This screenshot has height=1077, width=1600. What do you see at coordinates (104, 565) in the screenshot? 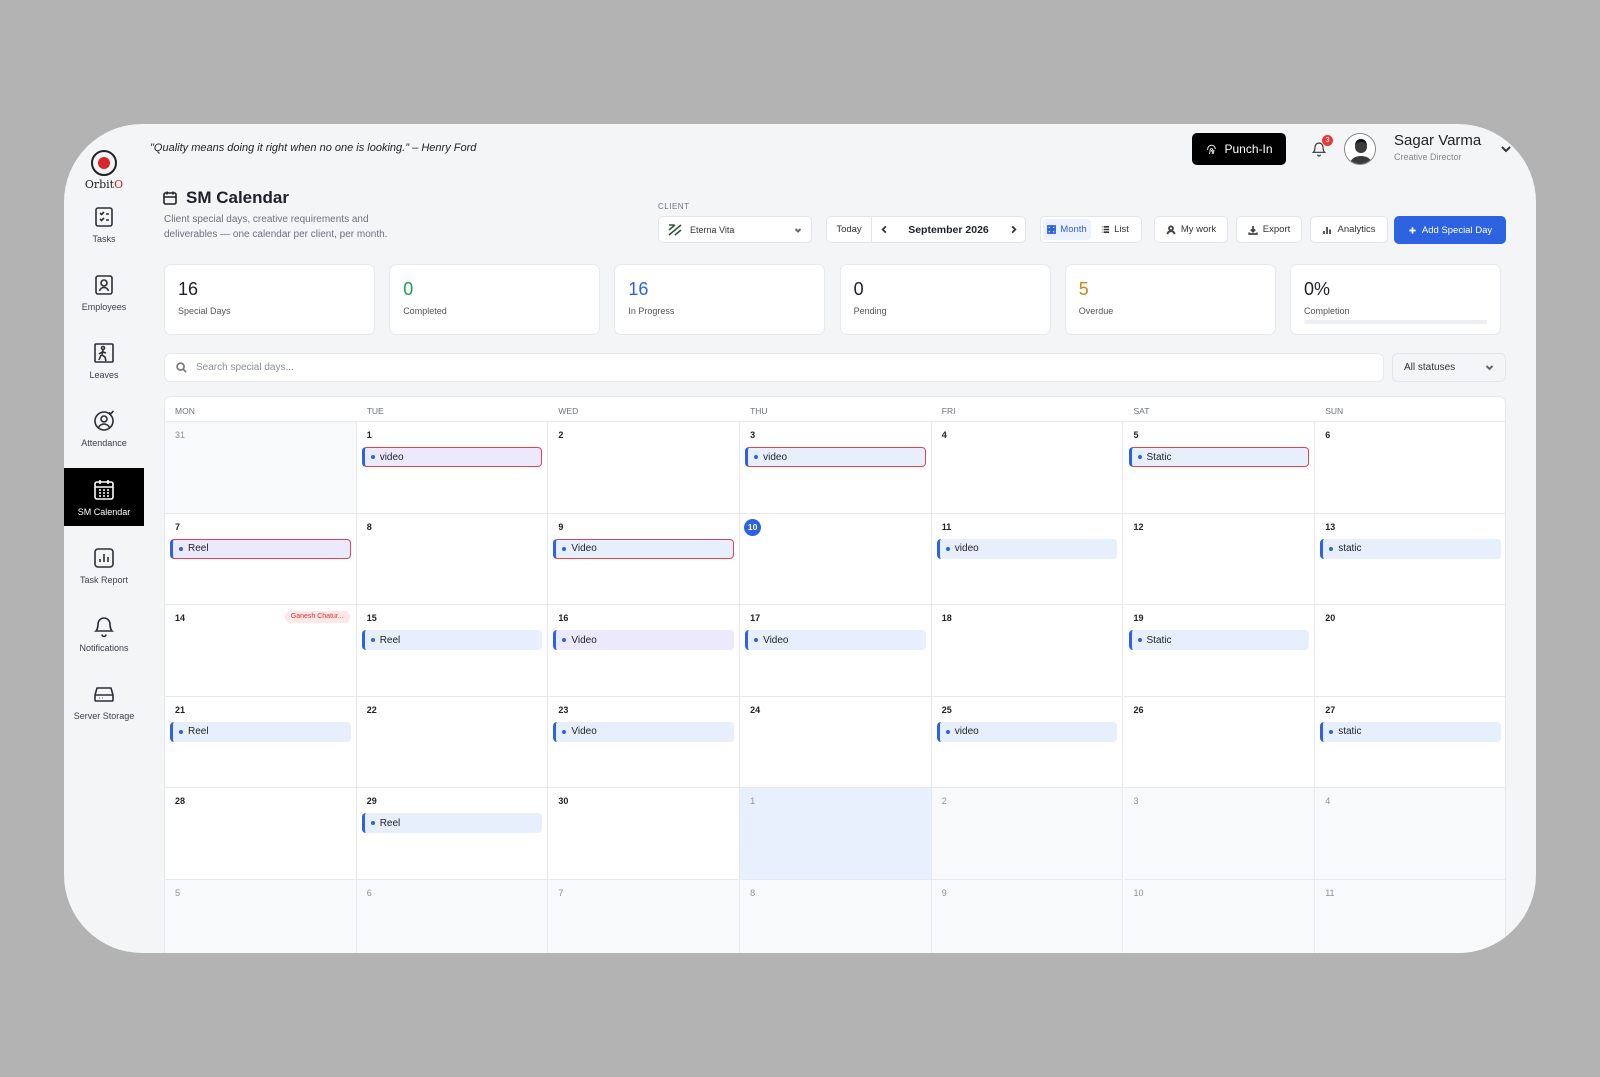
I see `sidebar-item-task-report: Task Report` at bounding box center [104, 565].